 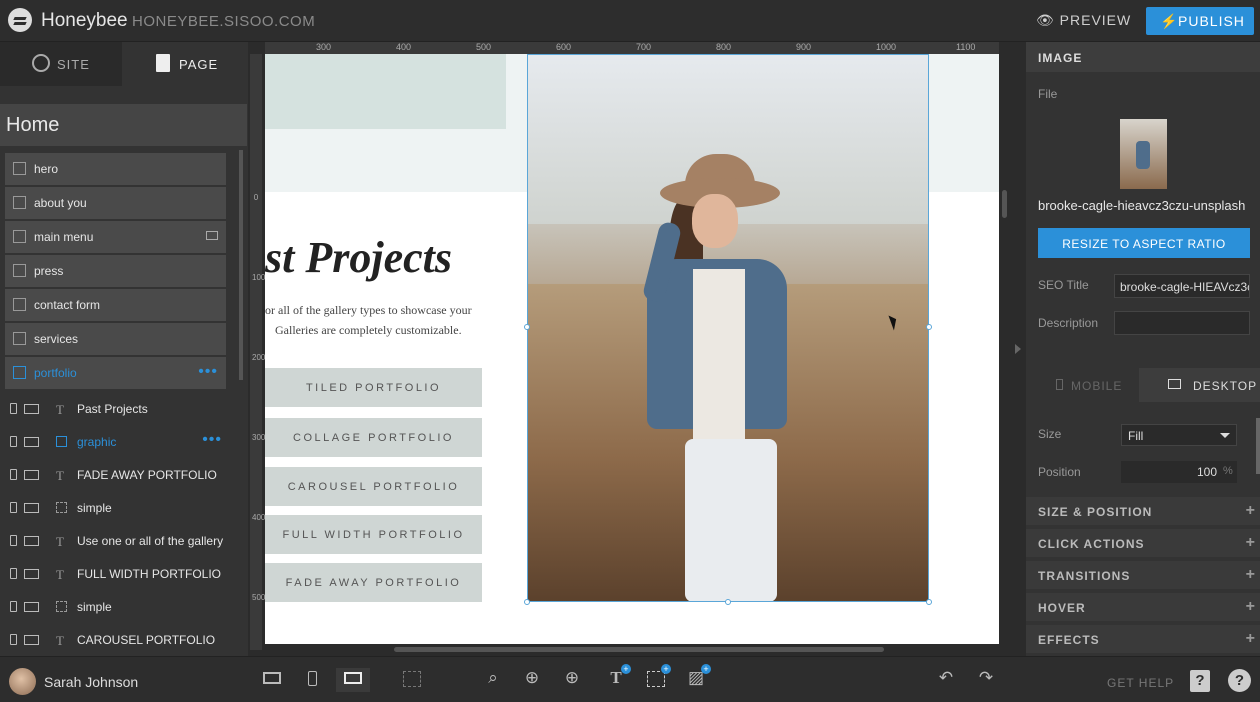 I want to click on section-item-services: services, so click(x=115, y=339).